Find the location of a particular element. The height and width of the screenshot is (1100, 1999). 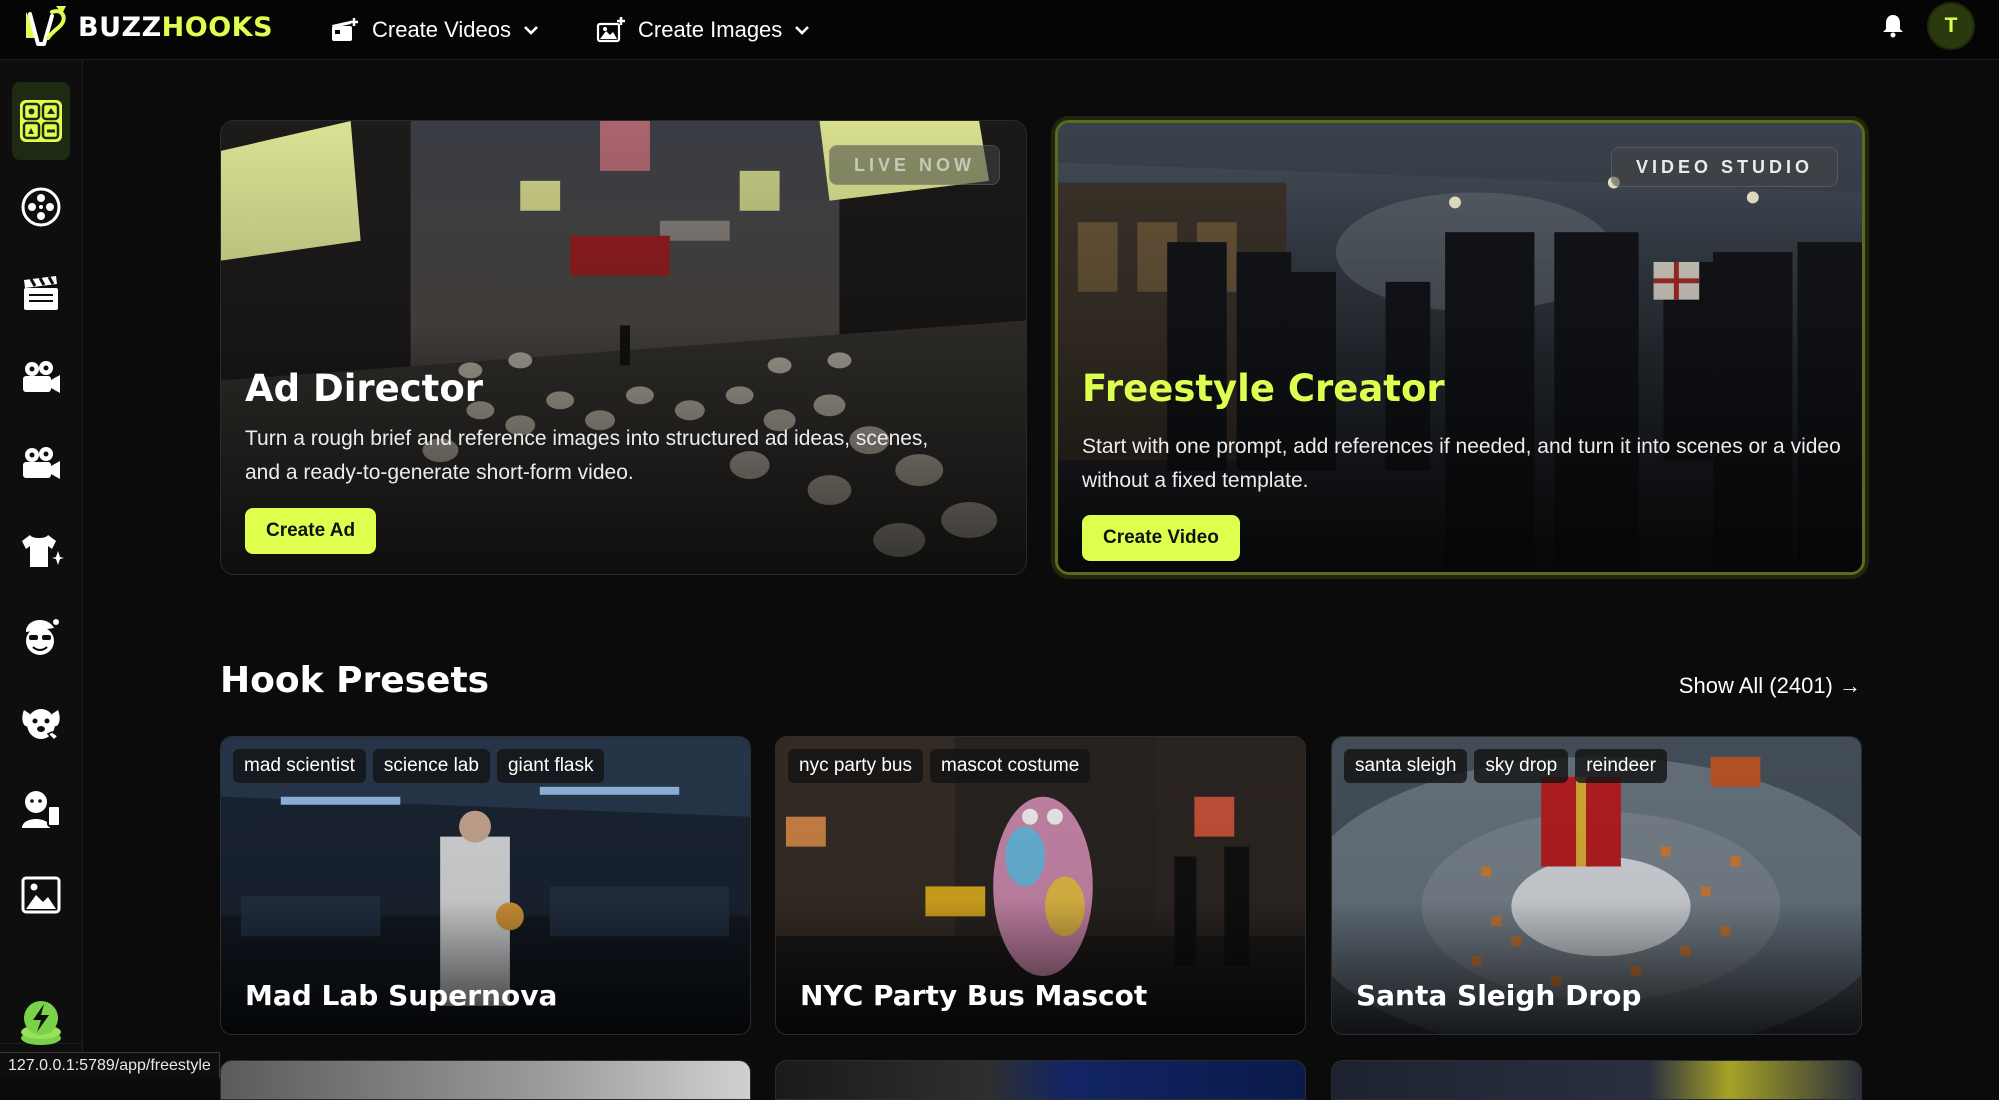

video-plus-icon is located at coordinates (345, 29).